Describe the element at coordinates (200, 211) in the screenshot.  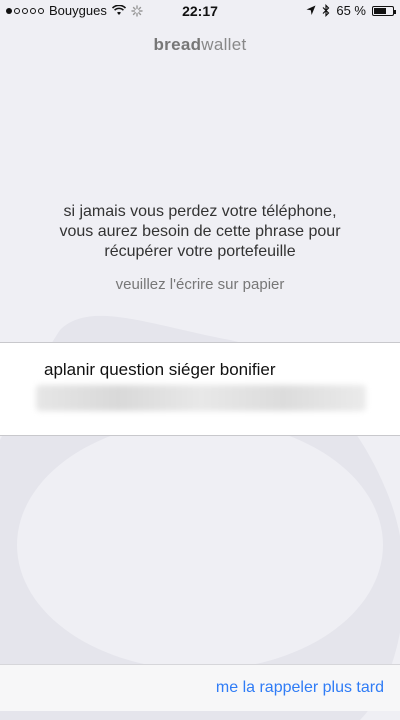
I see `message-line: si jamais vous perdez votre téléphone,` at that location.